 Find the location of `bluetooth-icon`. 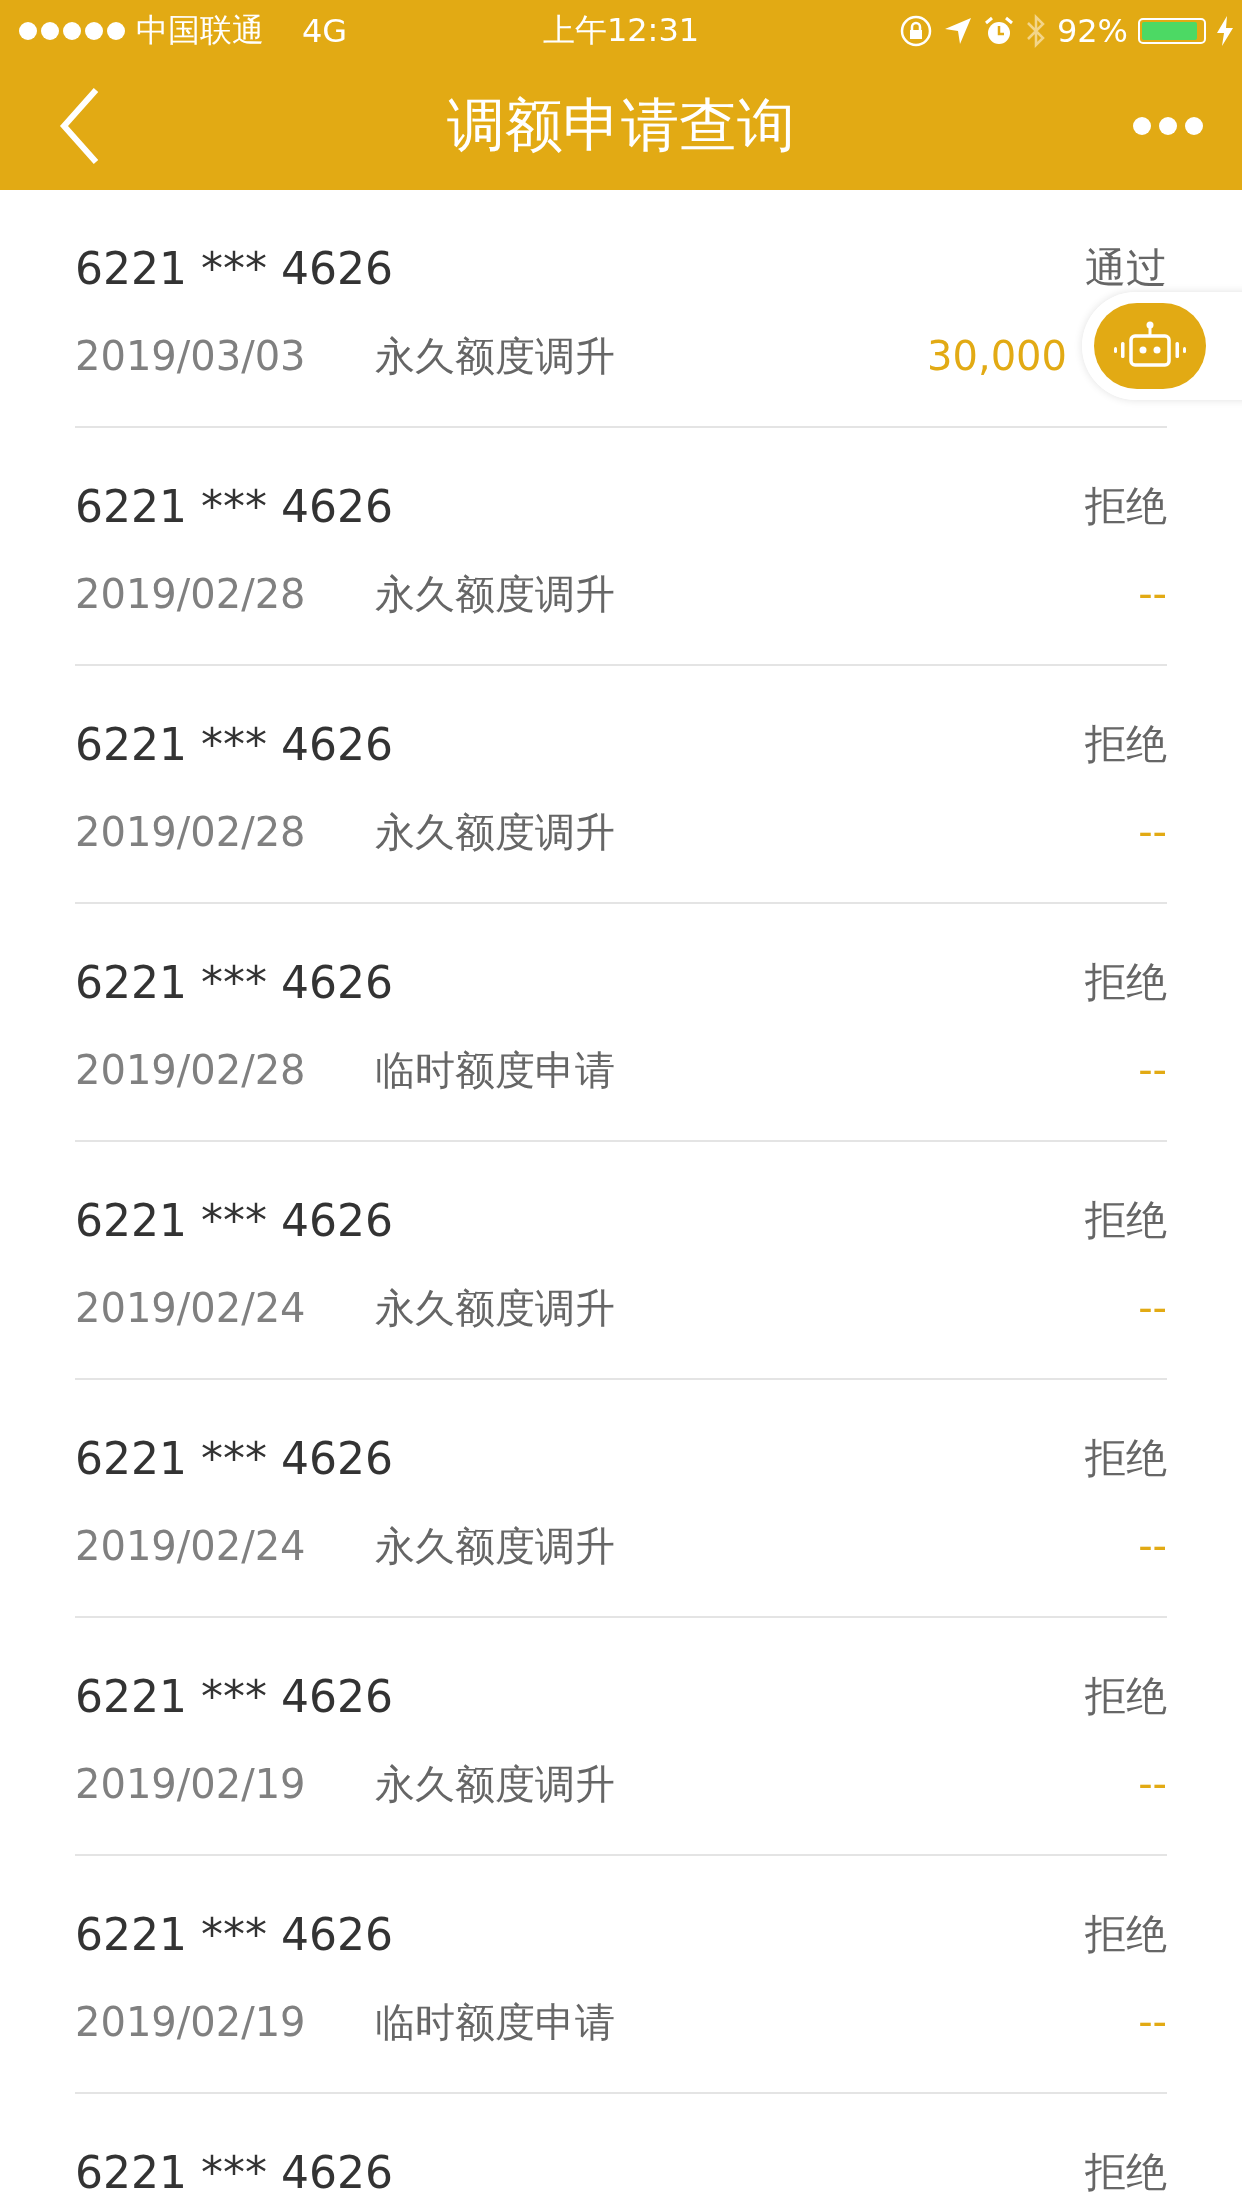

bluetooth-icon is located at coordinates (1035, 31).